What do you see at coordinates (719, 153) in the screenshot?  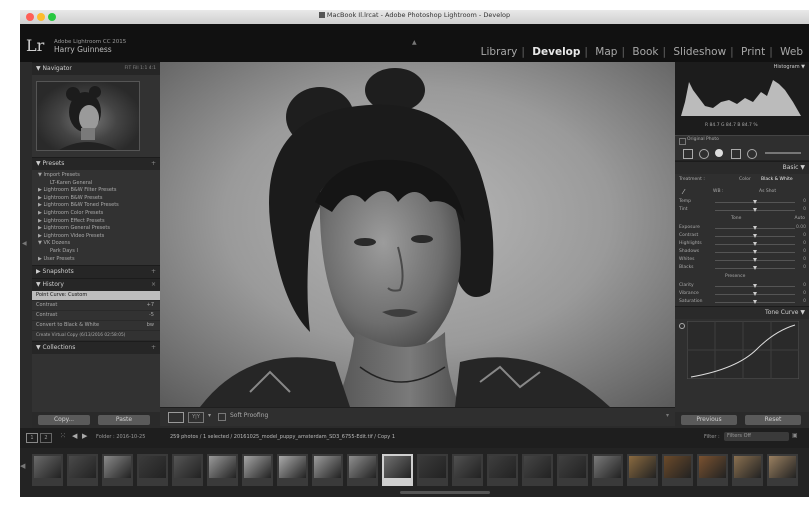 I see `red-eye-icon` at bounding box center [719, 153].